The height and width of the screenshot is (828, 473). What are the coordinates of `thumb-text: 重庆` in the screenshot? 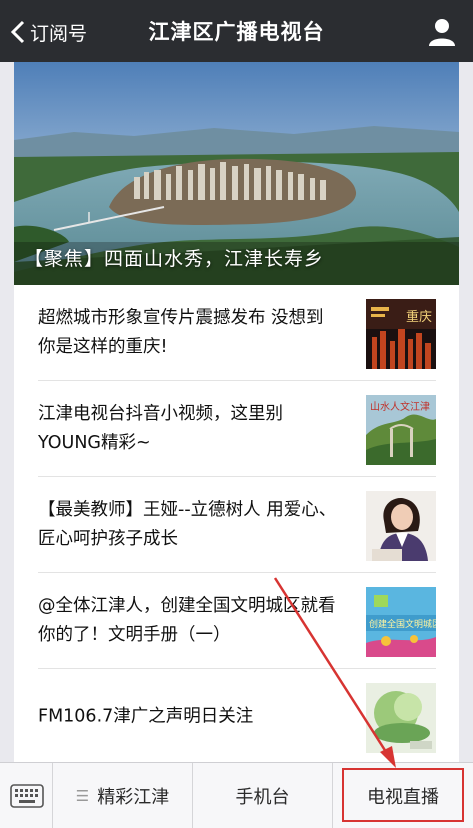 It's located at (419, 317).